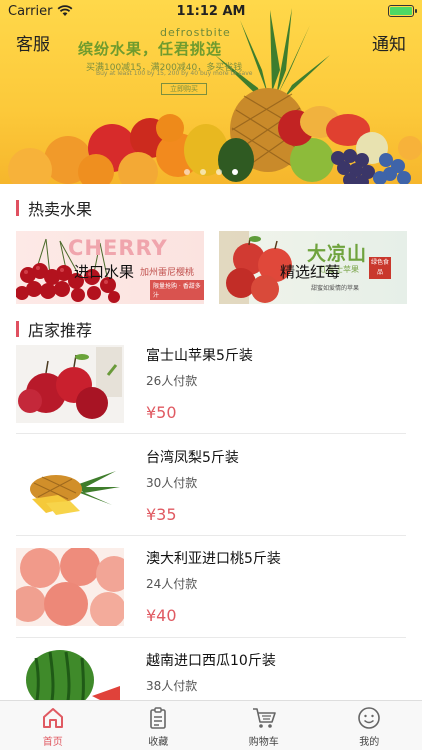  Describe the element at coordinates (211, 599) in the screenshot. I see `product-item: 澳大利亚进口桃5斤装 24人付款 ¥40` at that location.